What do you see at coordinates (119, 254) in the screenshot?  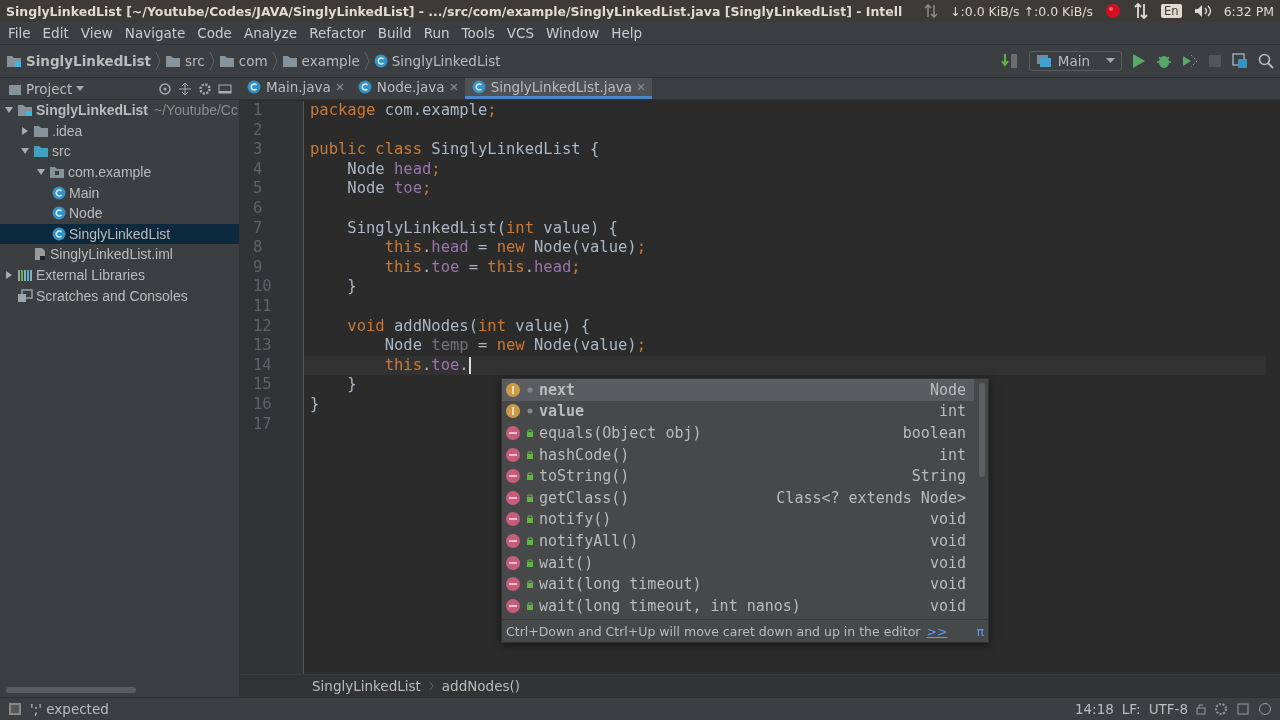 I see `tree-item: SinglyLinkedList.iml` at bounding box center [119, 254].